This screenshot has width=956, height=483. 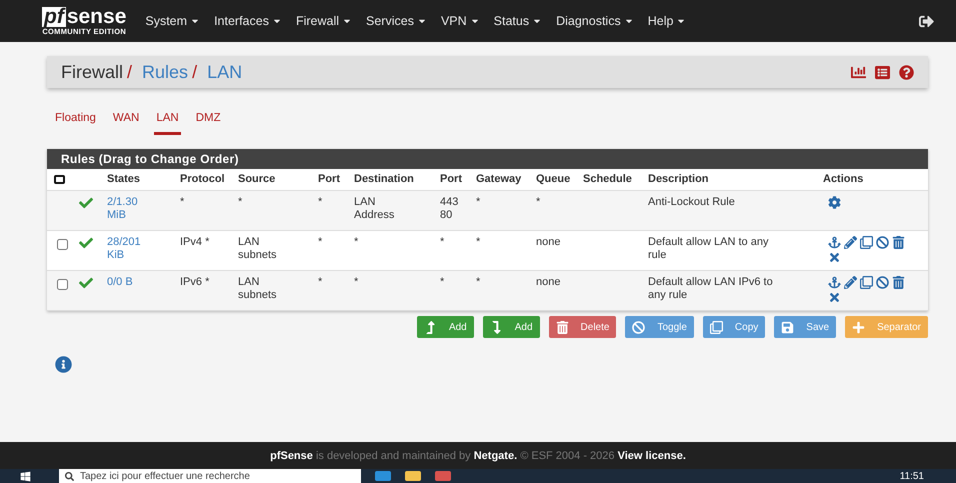 I want to click on column-header: Actions, so click(x=843, y=179).